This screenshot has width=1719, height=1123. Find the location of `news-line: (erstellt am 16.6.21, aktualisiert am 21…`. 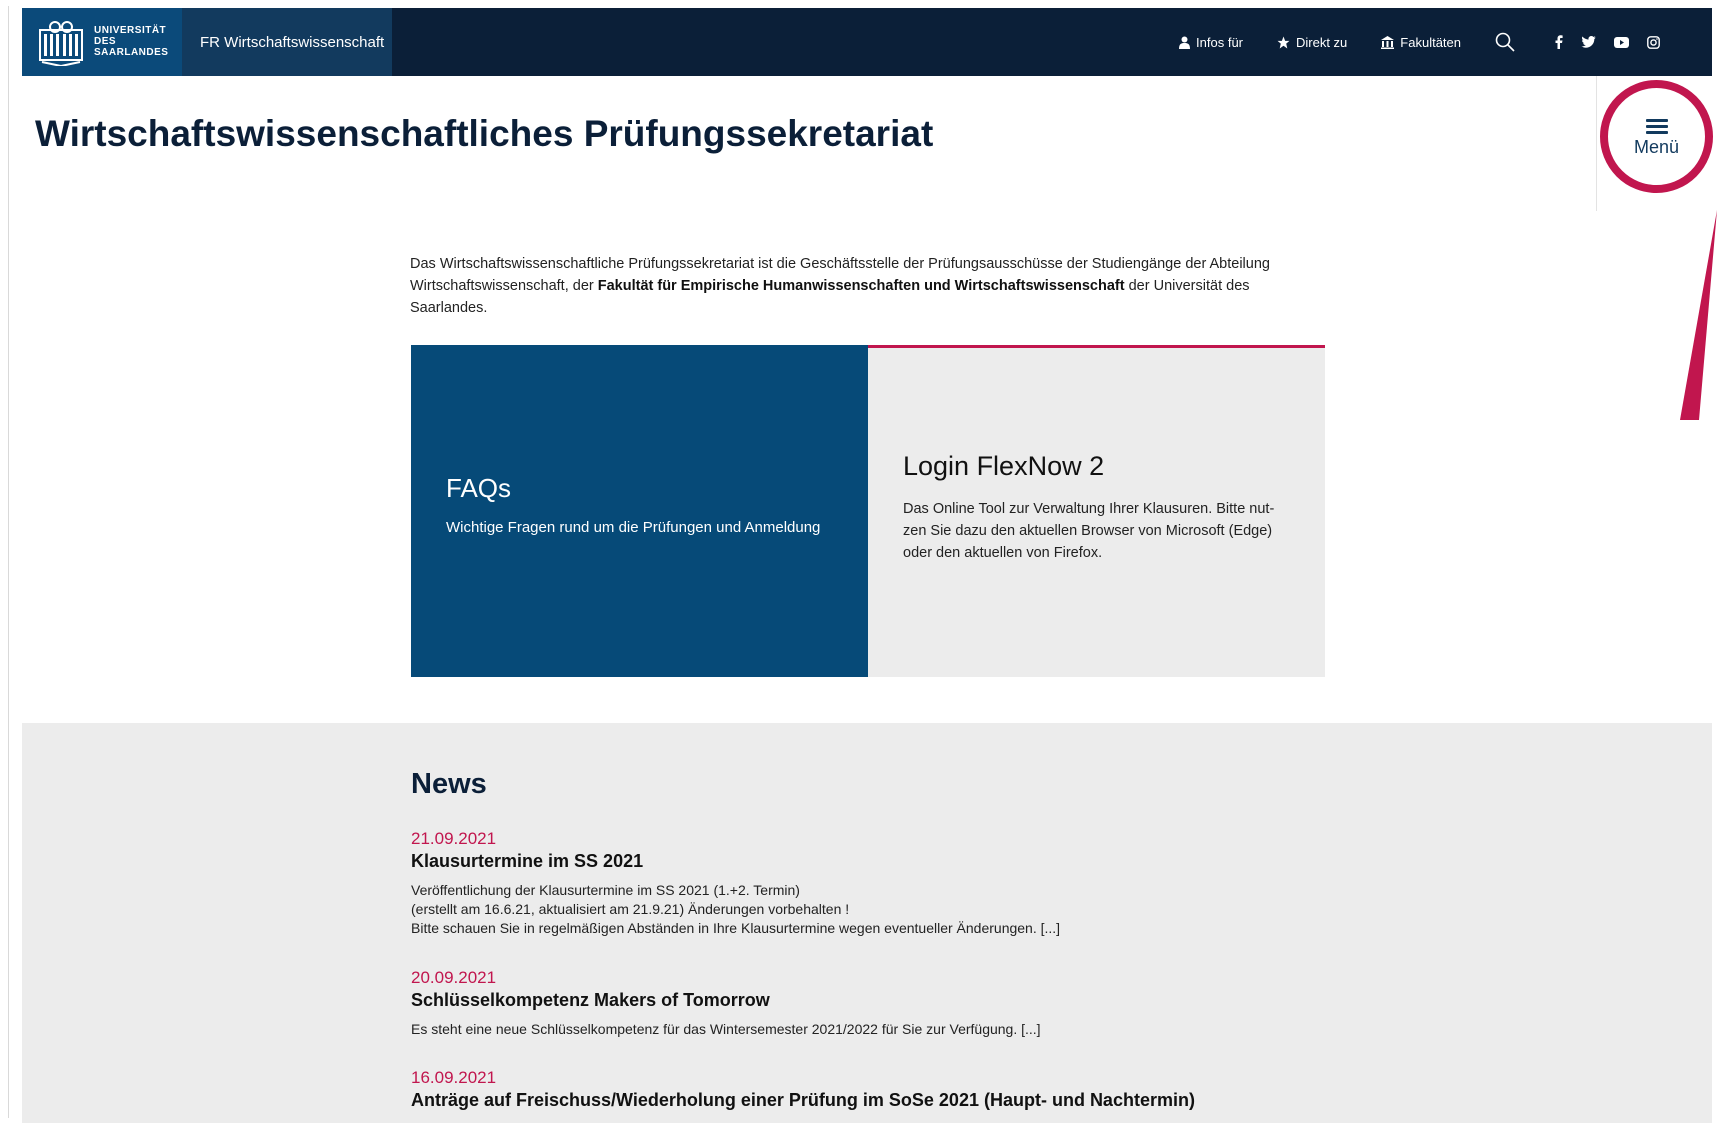

news-line: (erstellt am 16.6.21, aktualisiert am 21… is located at coordinates (630, 909).